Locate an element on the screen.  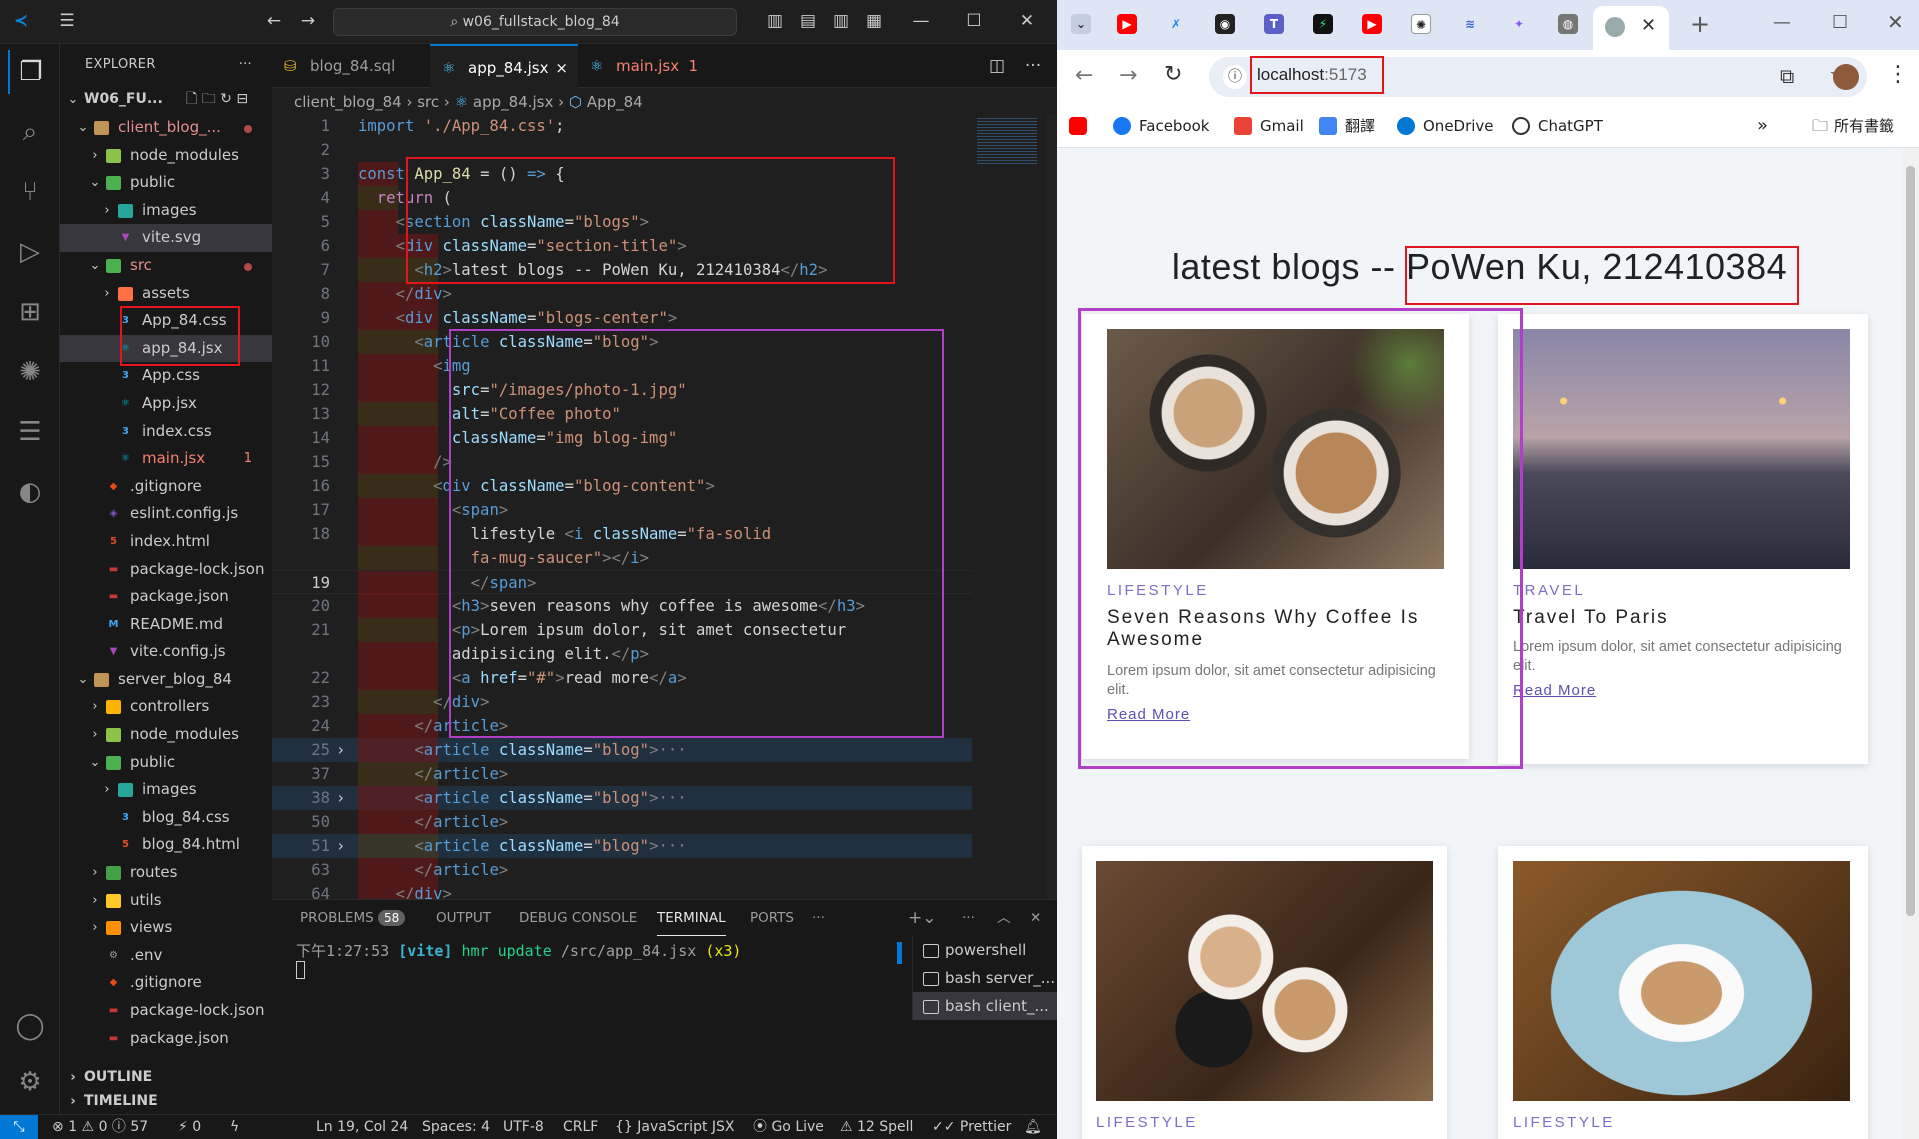
tab-icon: ≋ is located at coordinates (1470, 24).